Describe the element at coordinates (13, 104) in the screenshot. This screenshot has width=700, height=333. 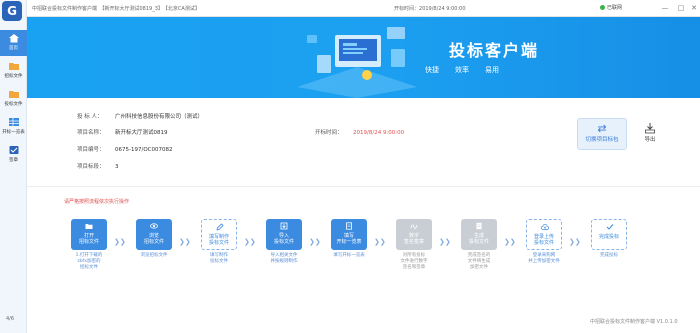
I see `sidebar-item-label: 投标文件` at that location.